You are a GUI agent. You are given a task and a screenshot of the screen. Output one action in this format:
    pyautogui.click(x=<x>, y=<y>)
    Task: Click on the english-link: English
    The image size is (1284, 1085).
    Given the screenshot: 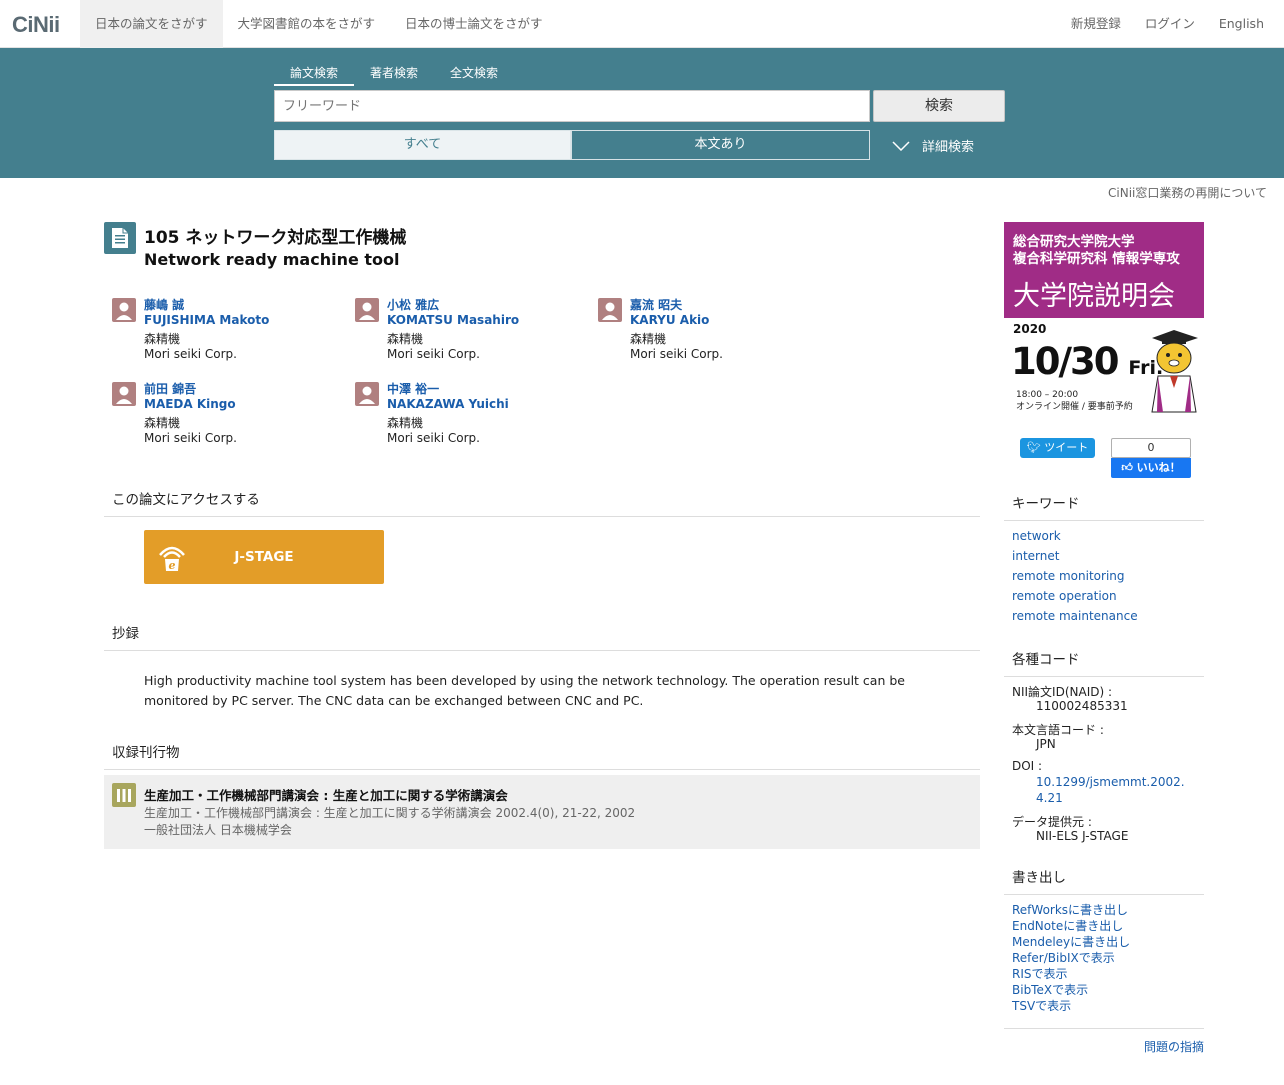 What is the action you would take?
    pyautogui.click(x=1241, y=24)
    